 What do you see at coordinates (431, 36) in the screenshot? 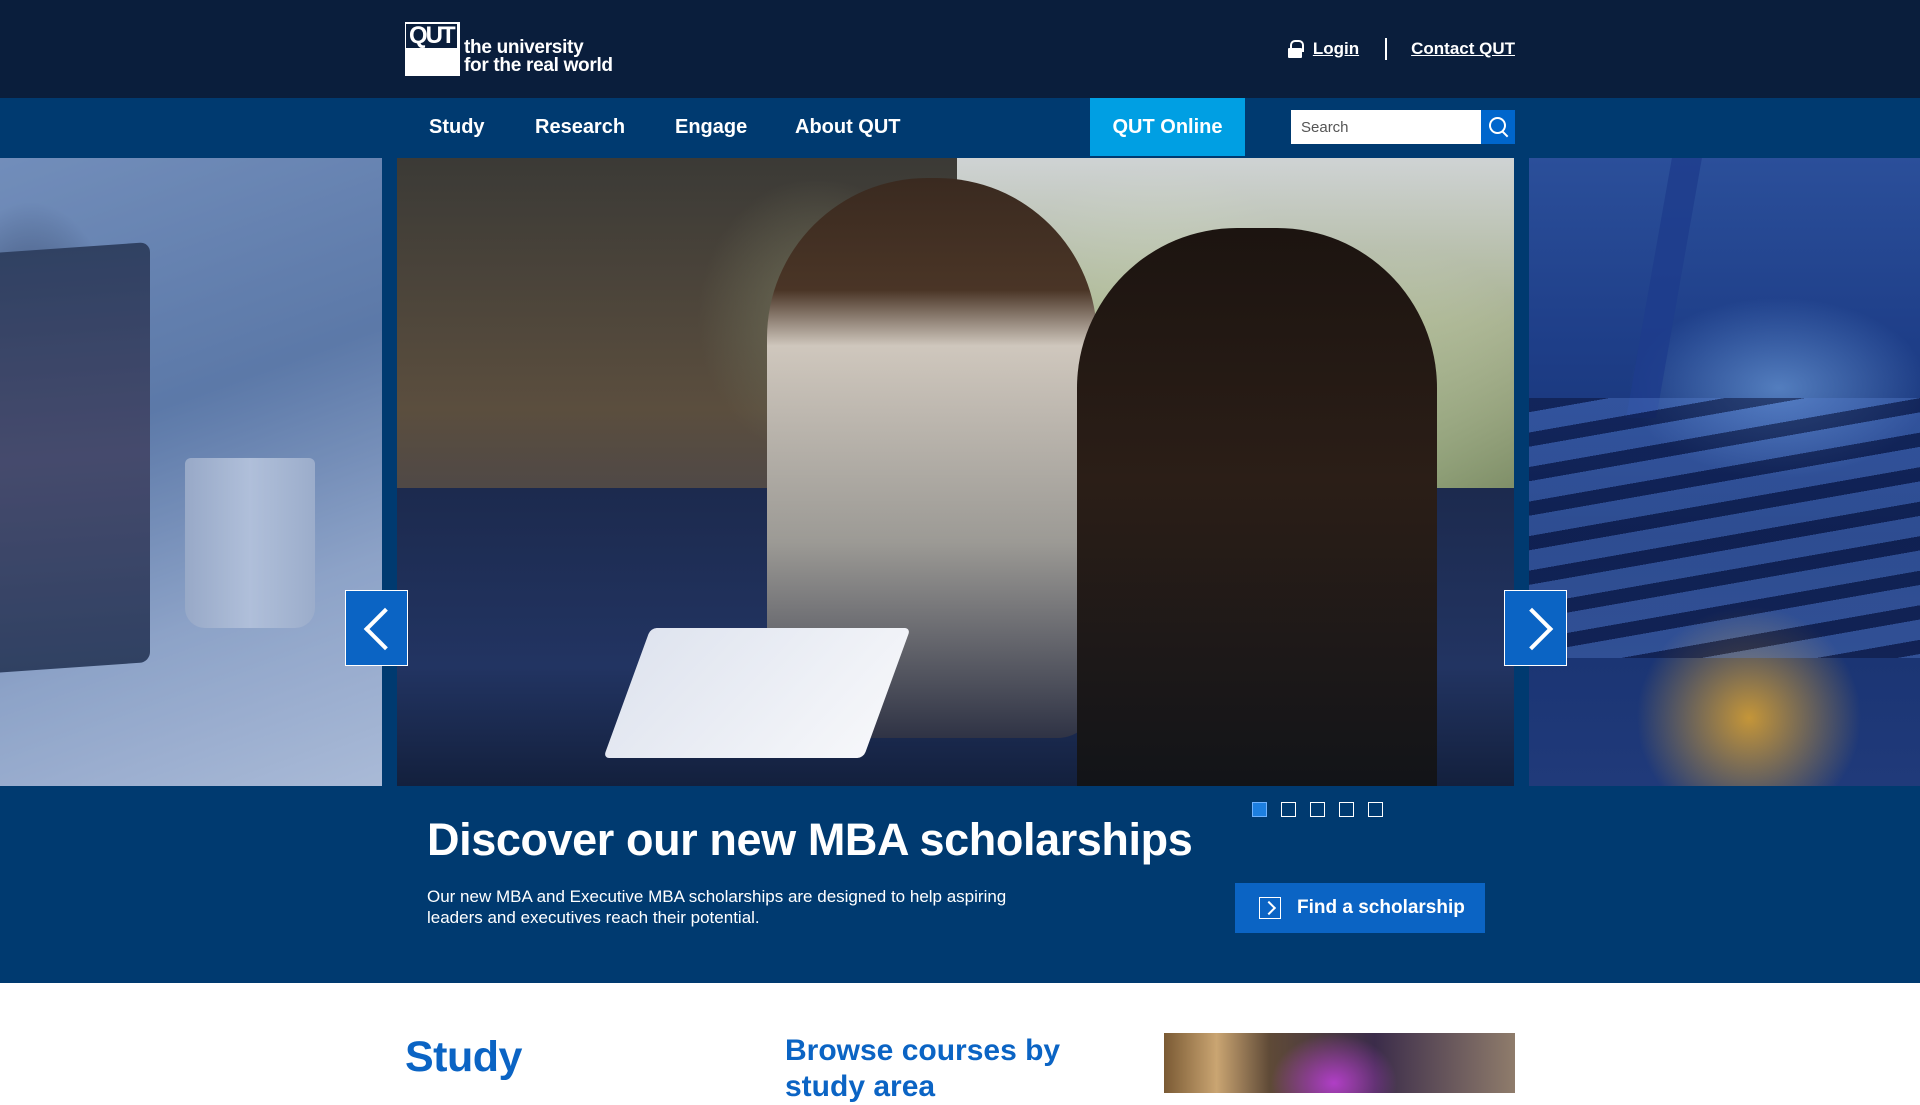
I see `qut-logo-mark-text: QUT` at bounding box center [431, 36].